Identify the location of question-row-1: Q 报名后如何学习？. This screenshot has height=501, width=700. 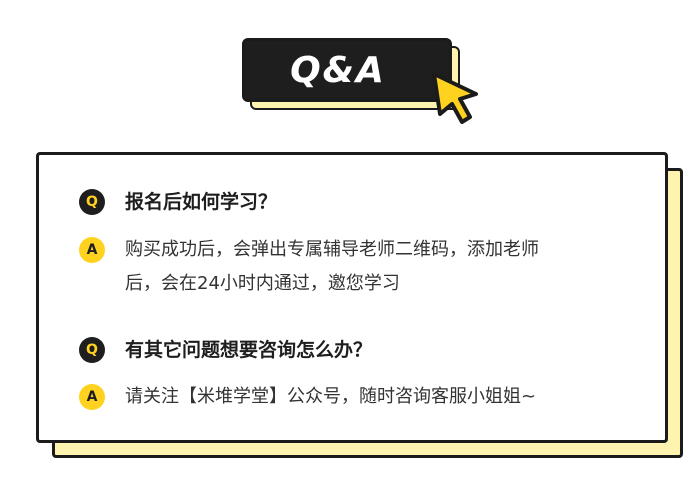
(178, 202).